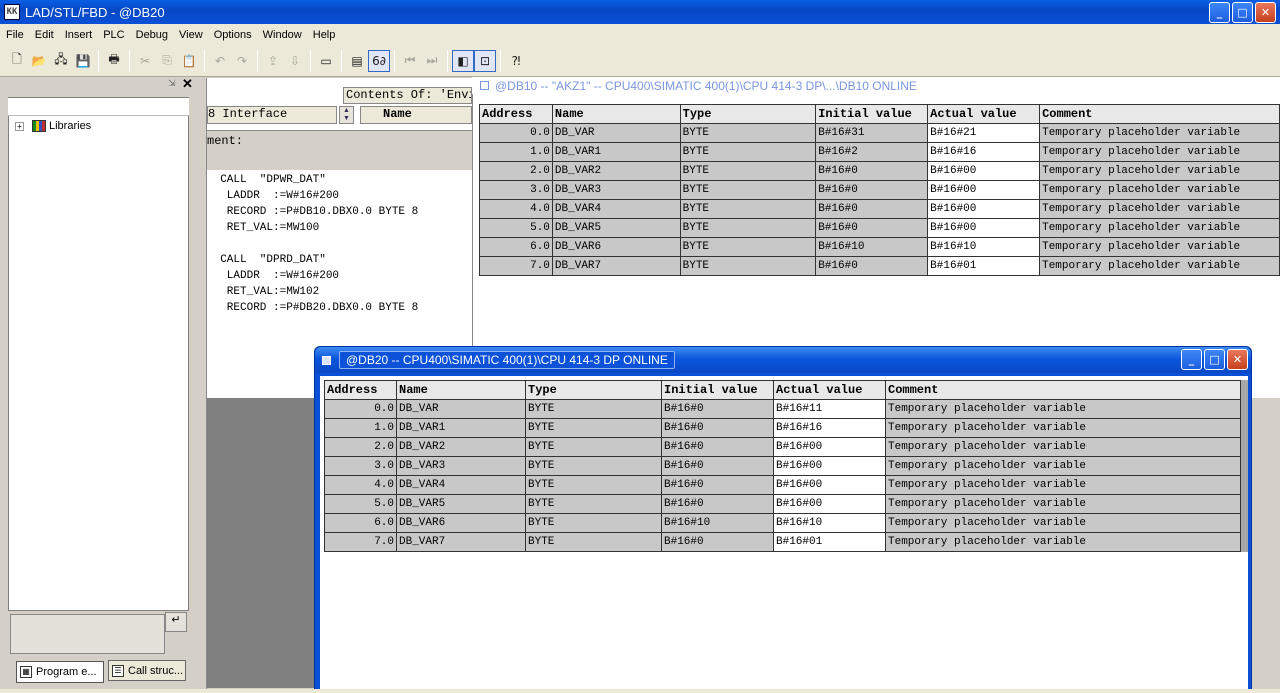  I want to click on code-line: RET_VAL:=MW100, so click(263, 228).